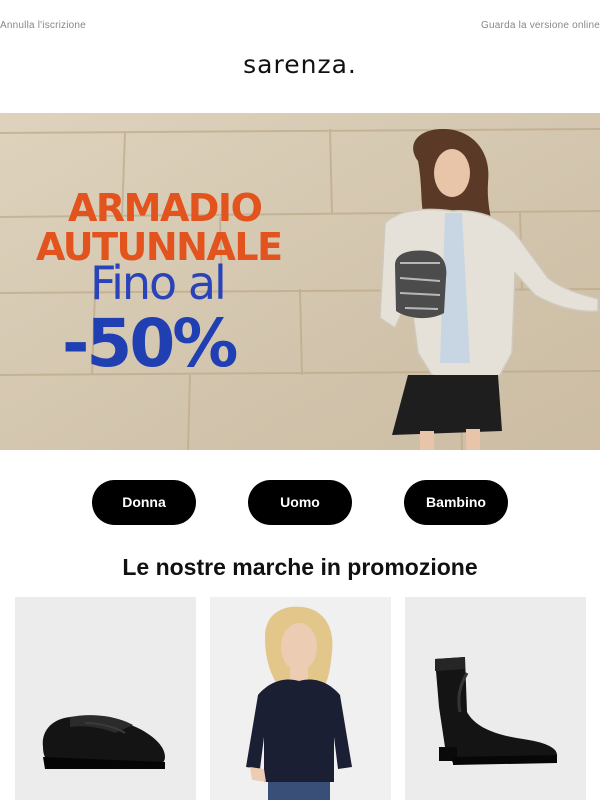 The width and height of the screenshot is (600, 800). Describe the element at coordinates (43, 25) in the screenshot. I see `unsubscribe-link: Annulla l'iscrizione` at that location.